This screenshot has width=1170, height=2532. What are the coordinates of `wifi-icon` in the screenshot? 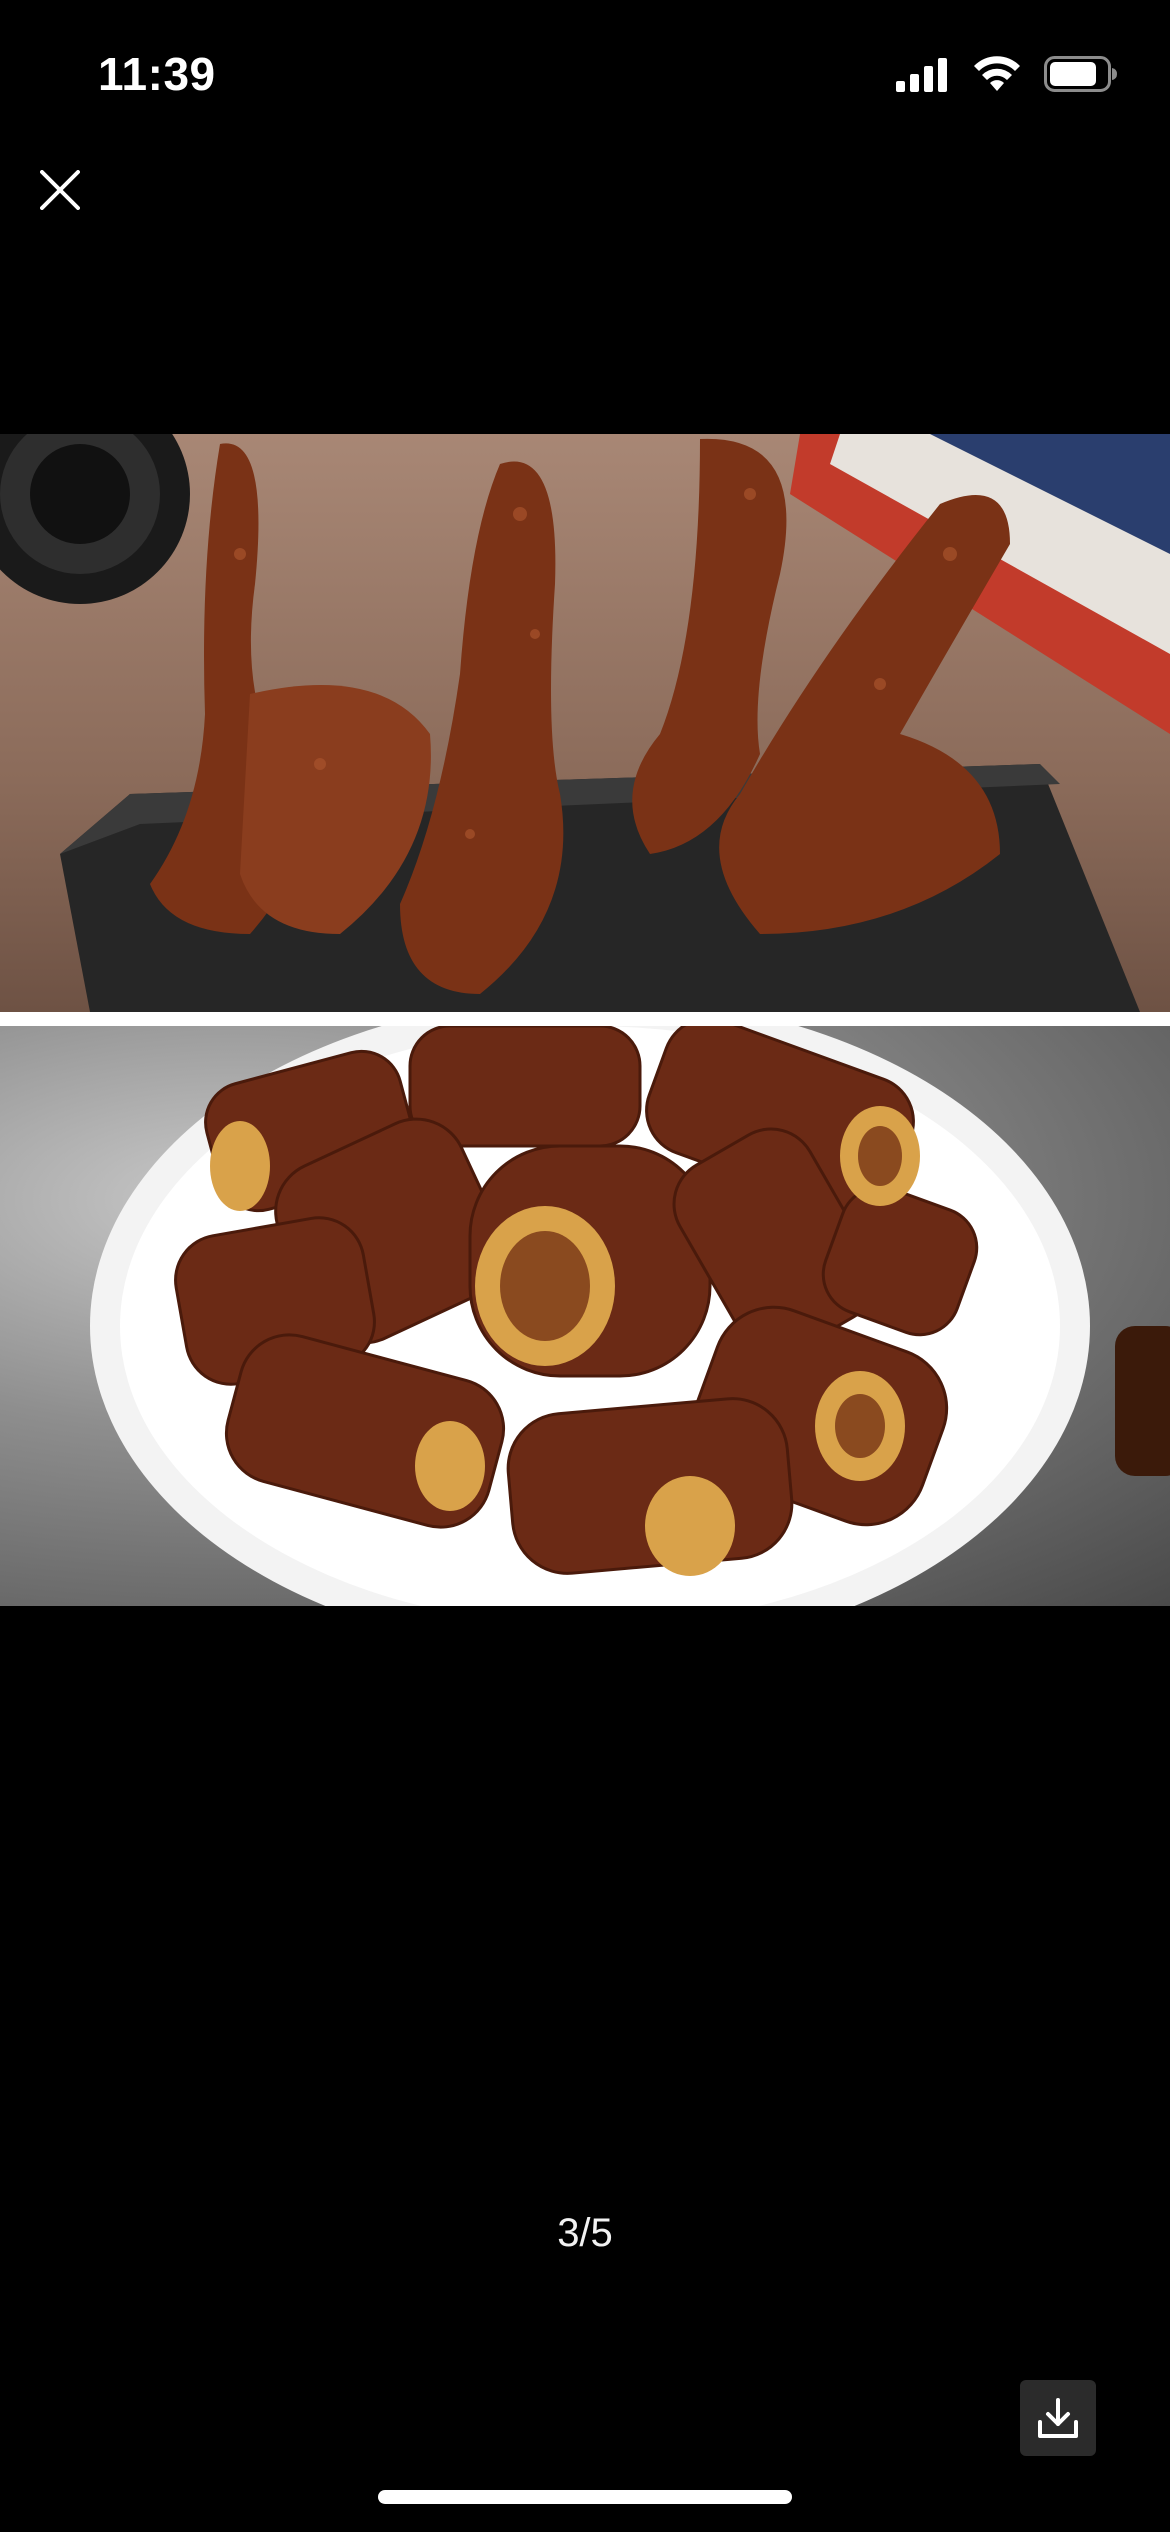 It's located at (997, 73).